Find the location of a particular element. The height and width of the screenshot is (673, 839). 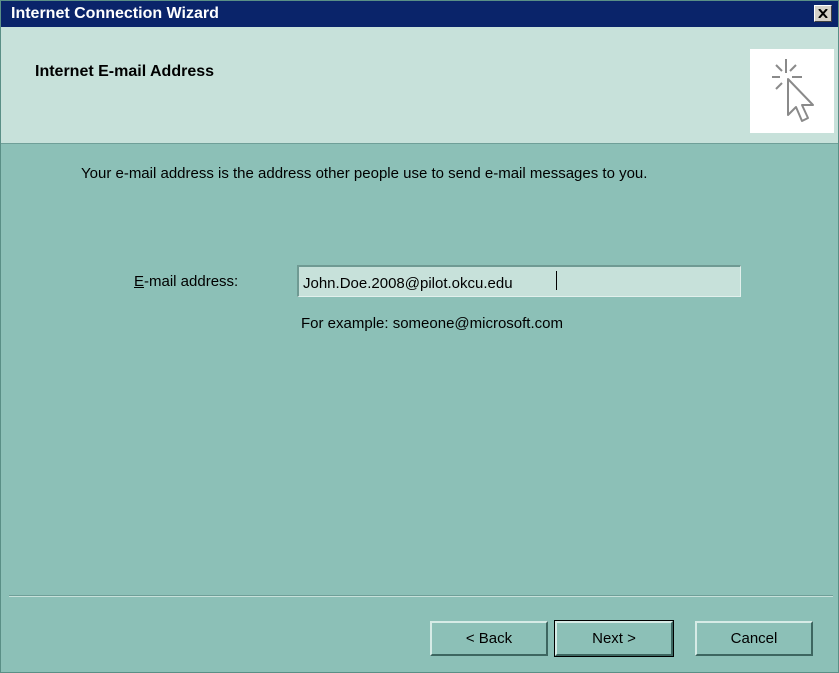

email-example-text: For example: someone@microsoft.com is located at coordinates (432, 323).